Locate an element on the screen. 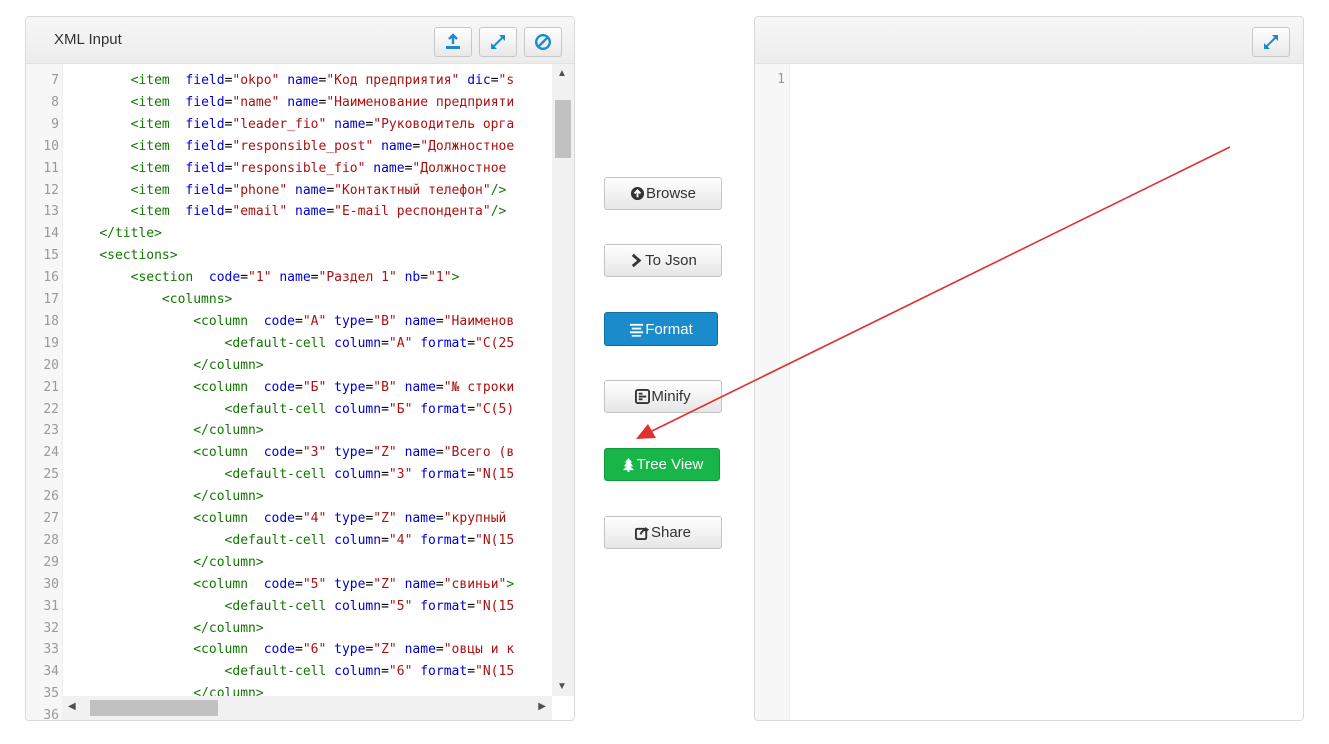  code-token: "Код предприятия" is located at coordinates (393, 80).